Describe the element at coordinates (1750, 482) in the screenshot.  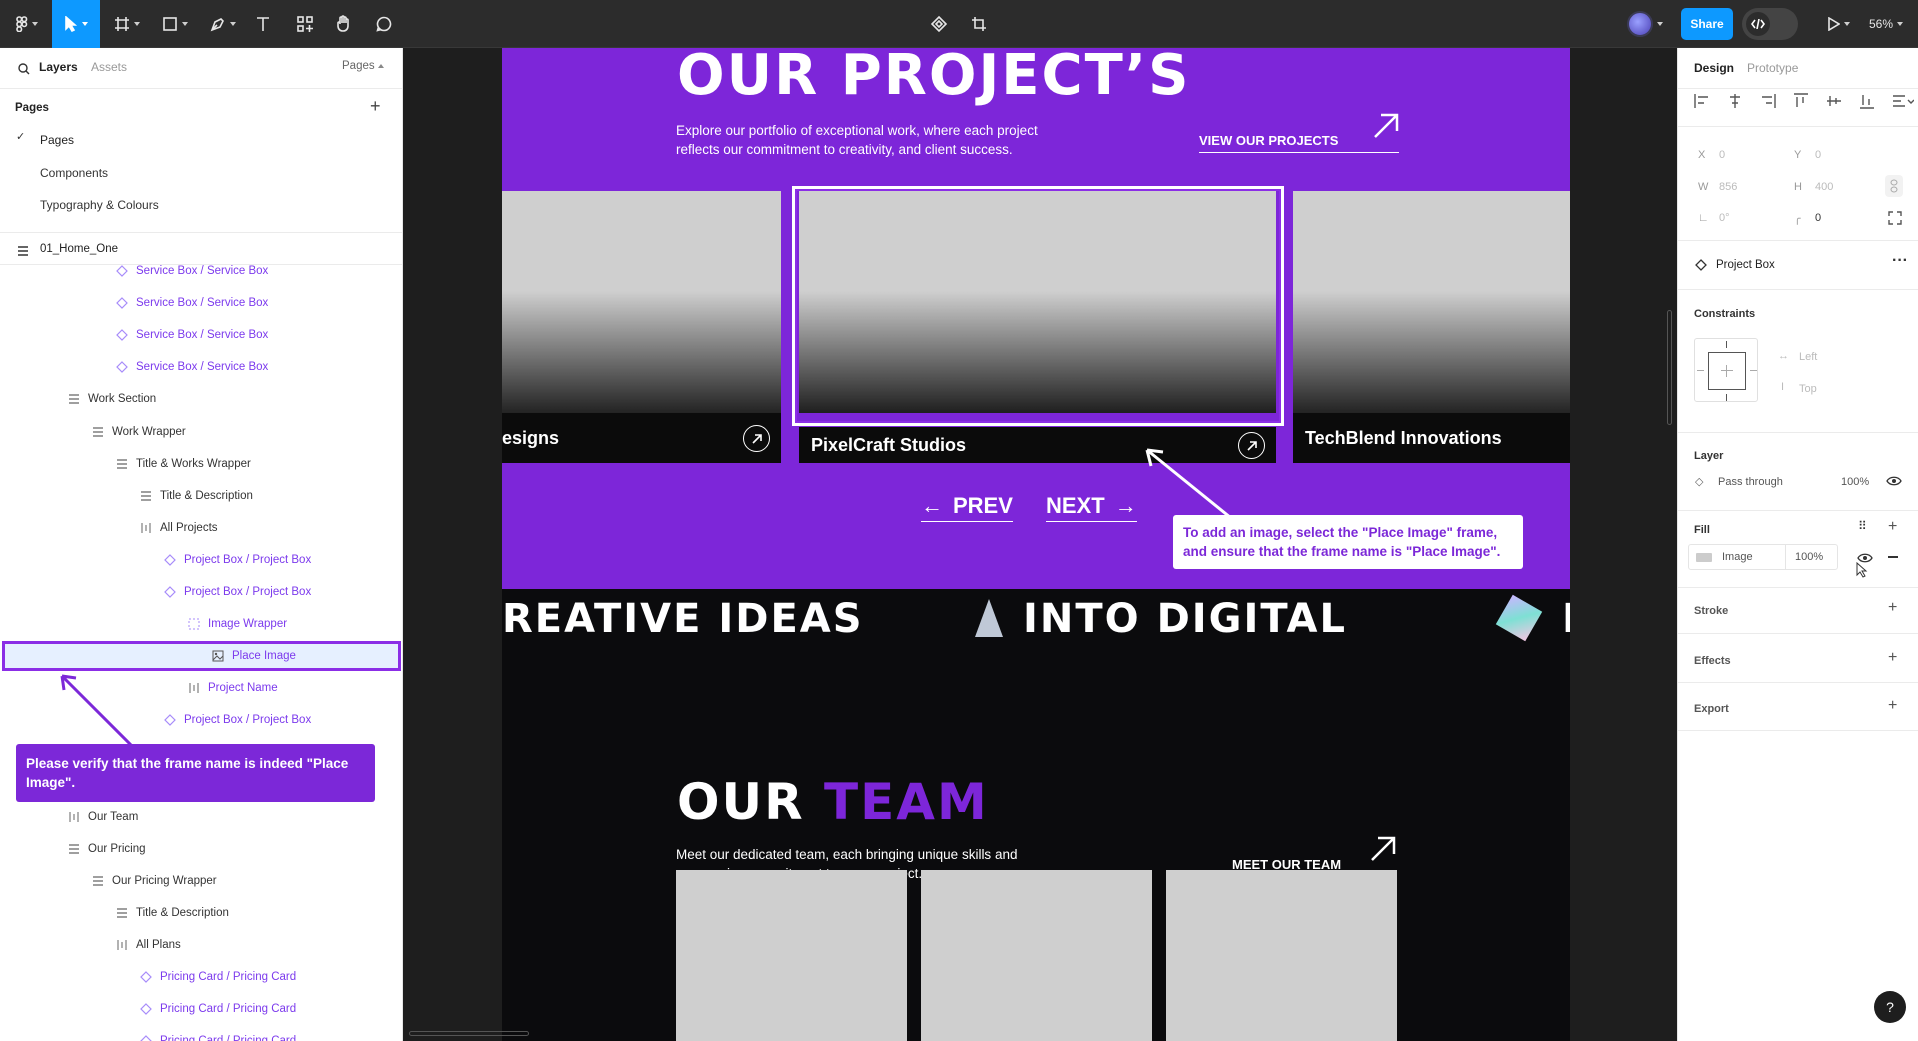
I see `blend-mode-select: Pass through` at that location.